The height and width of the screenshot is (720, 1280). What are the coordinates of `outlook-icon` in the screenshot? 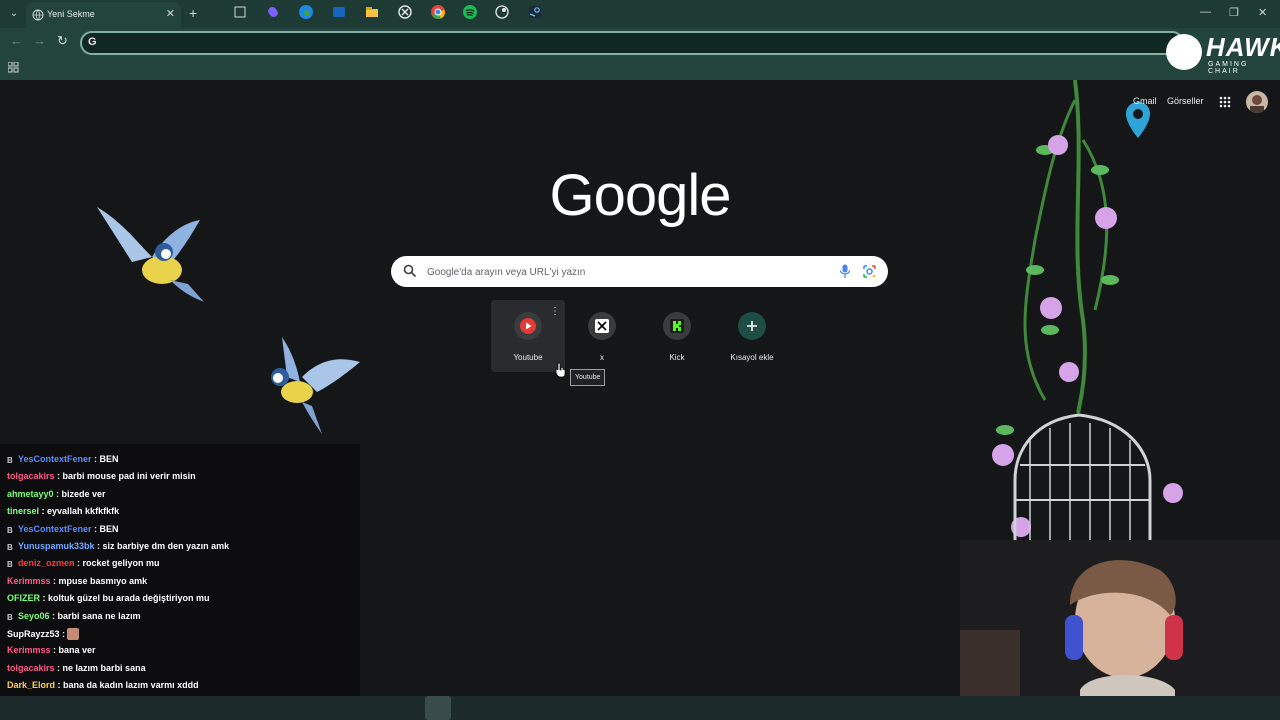 It's located at (339, 12).